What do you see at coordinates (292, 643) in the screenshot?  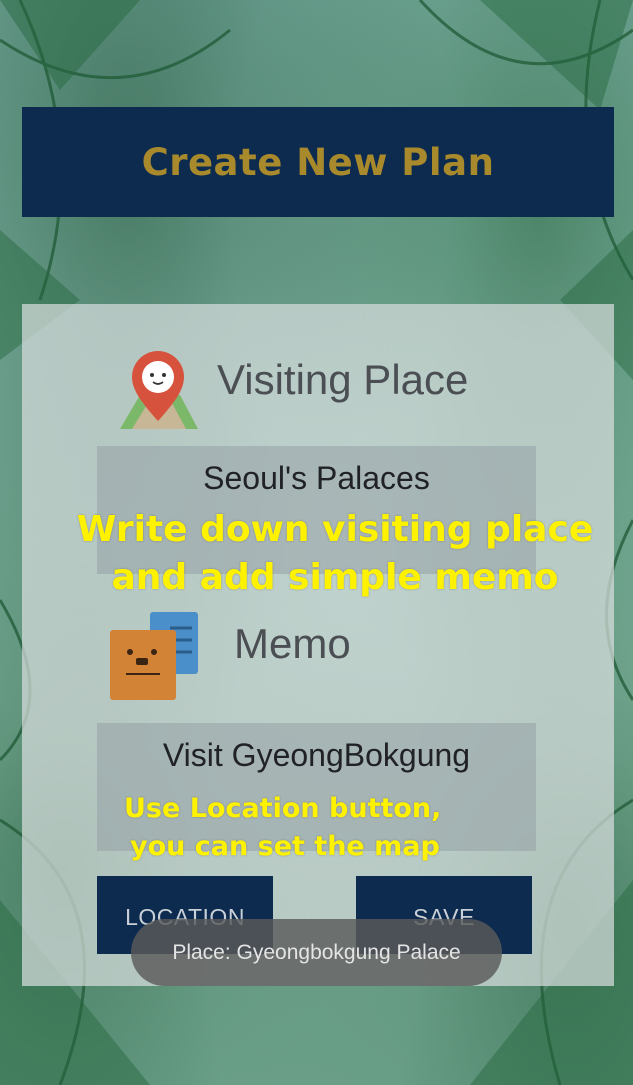 I see `memo-label: Memo` at bounding box center [292, 643].